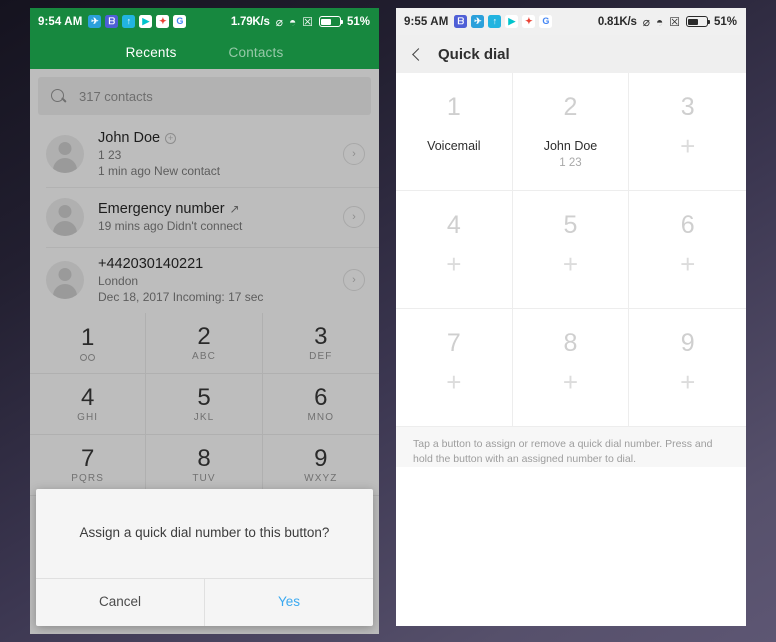  What do you see at coordinates (137, 21) in the screenshot?
I see `status-app-icons: ✈ ᗷ ↑ ▶ ✦ G` at bounding box center [137, 21].